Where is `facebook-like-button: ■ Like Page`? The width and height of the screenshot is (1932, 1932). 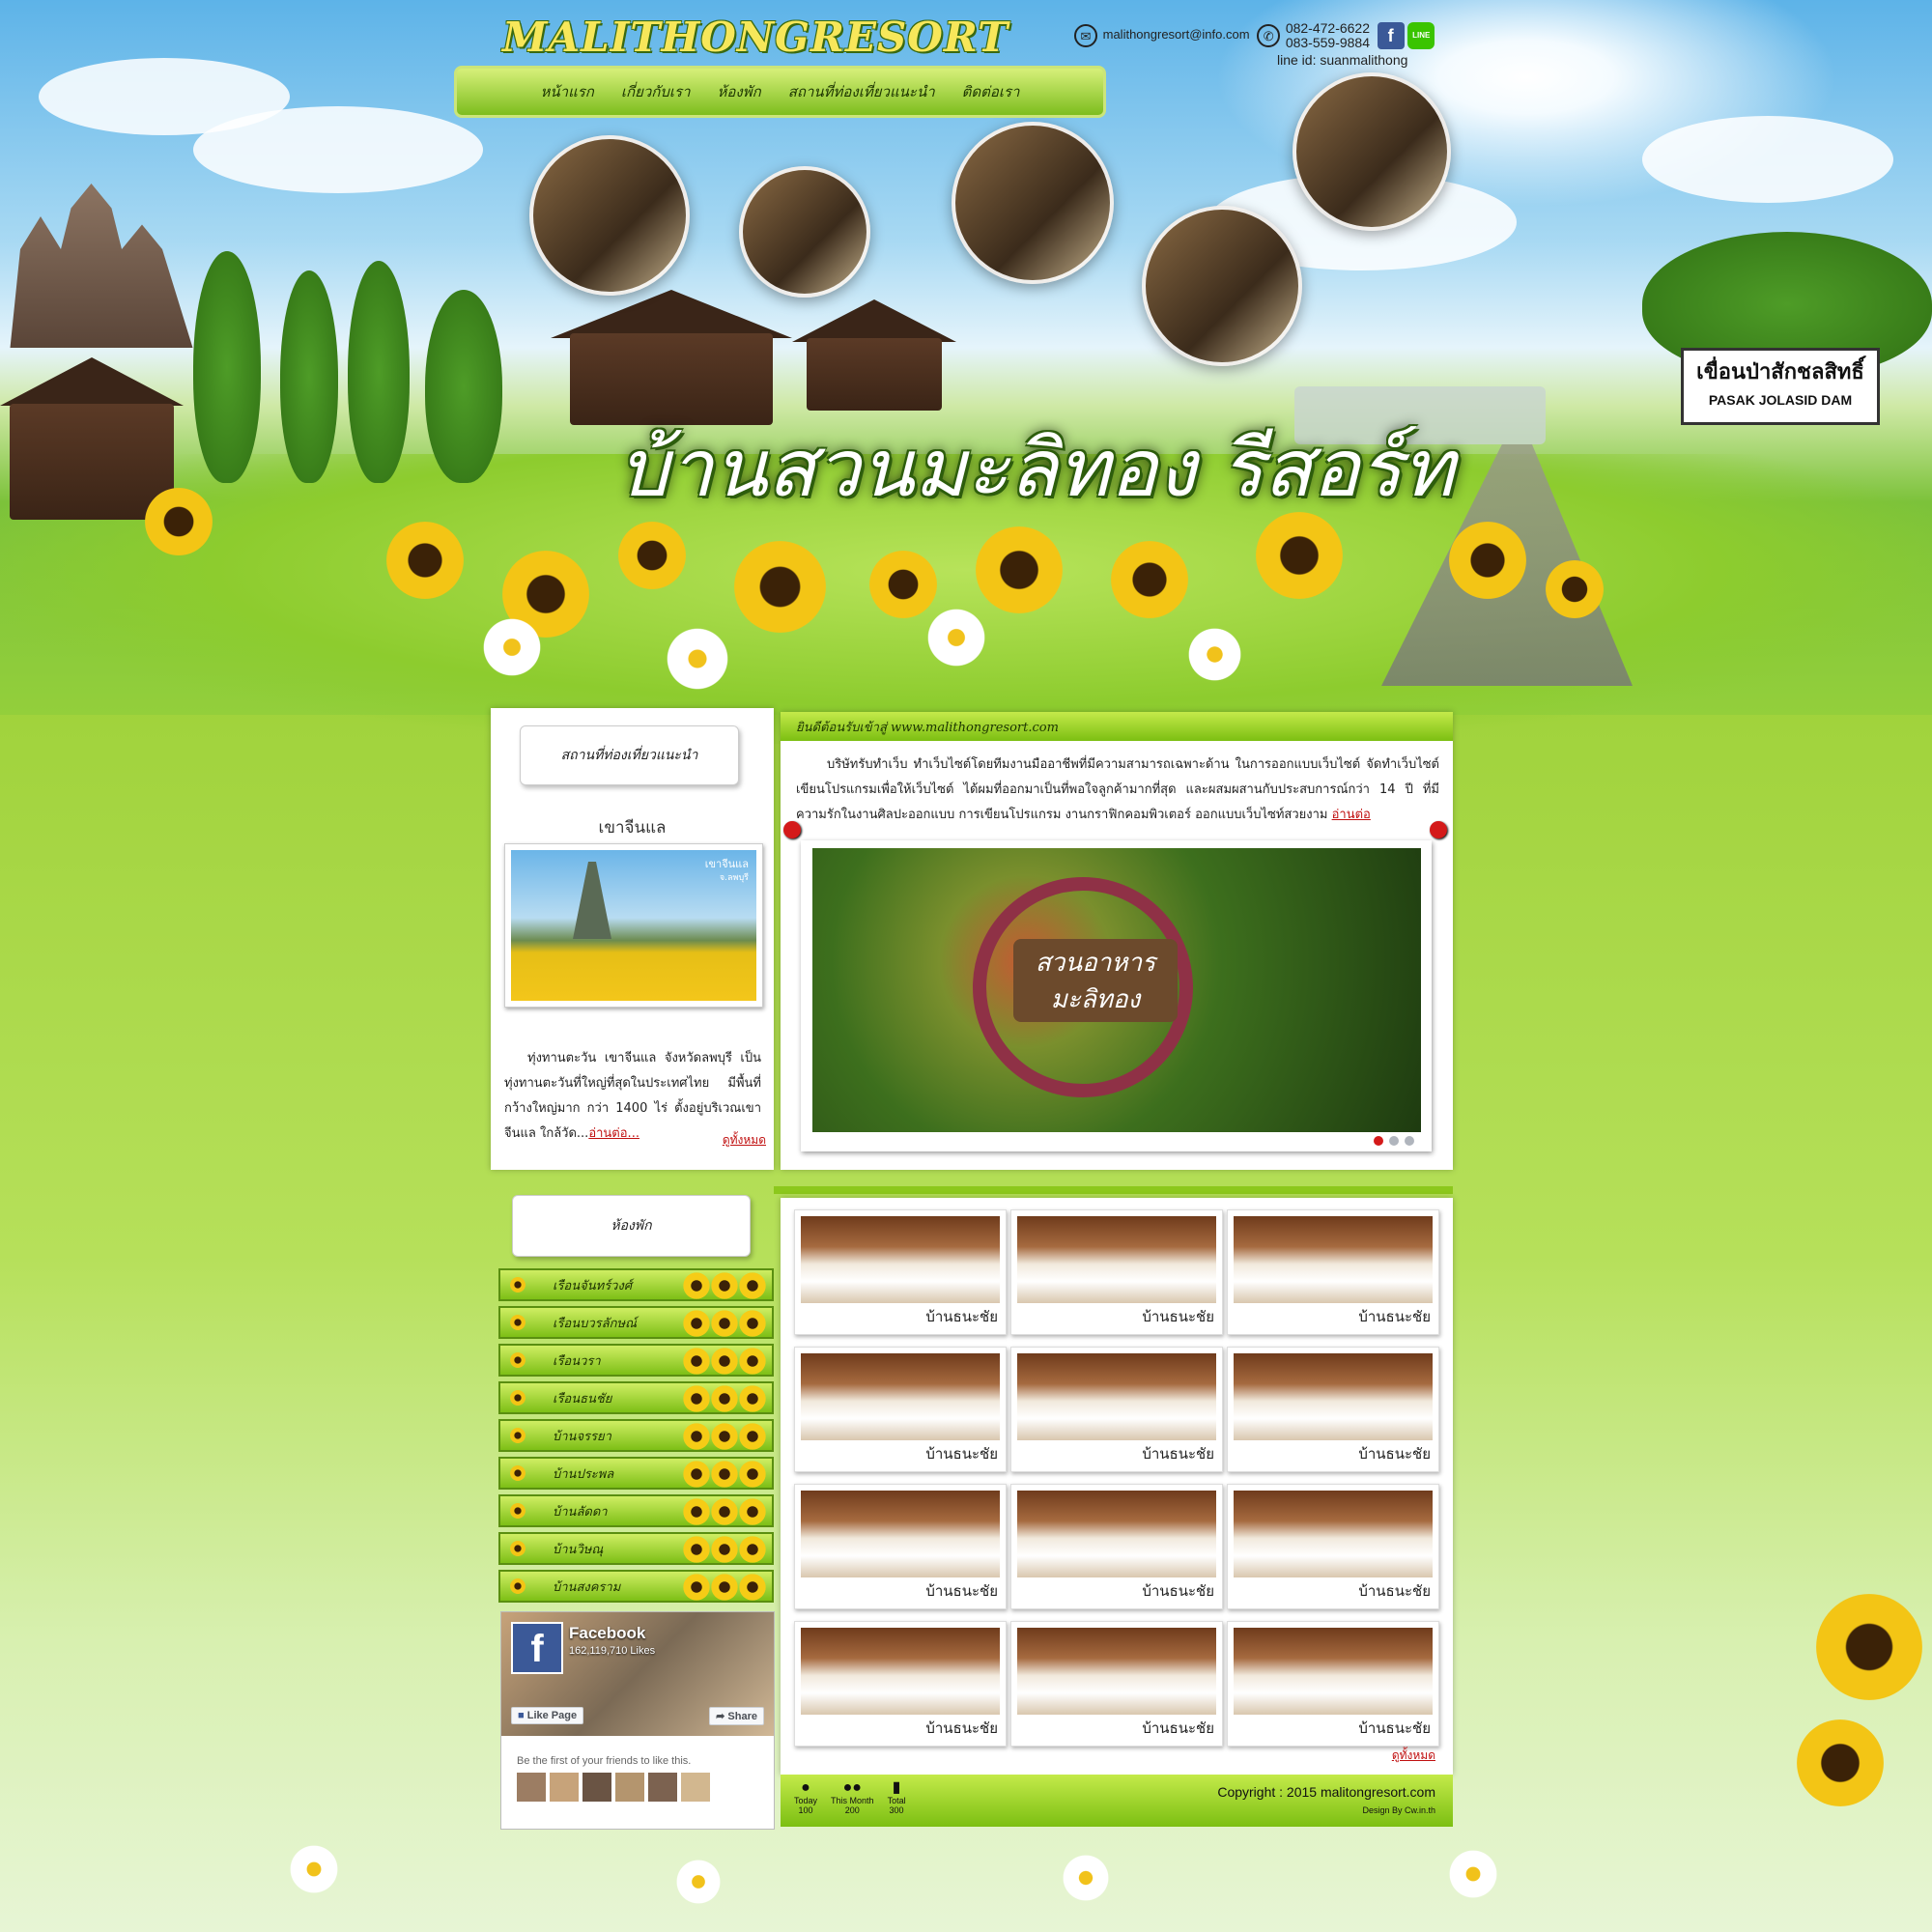
facebook-like-button: ■ Like Page is located at coordinates (547, 1715).